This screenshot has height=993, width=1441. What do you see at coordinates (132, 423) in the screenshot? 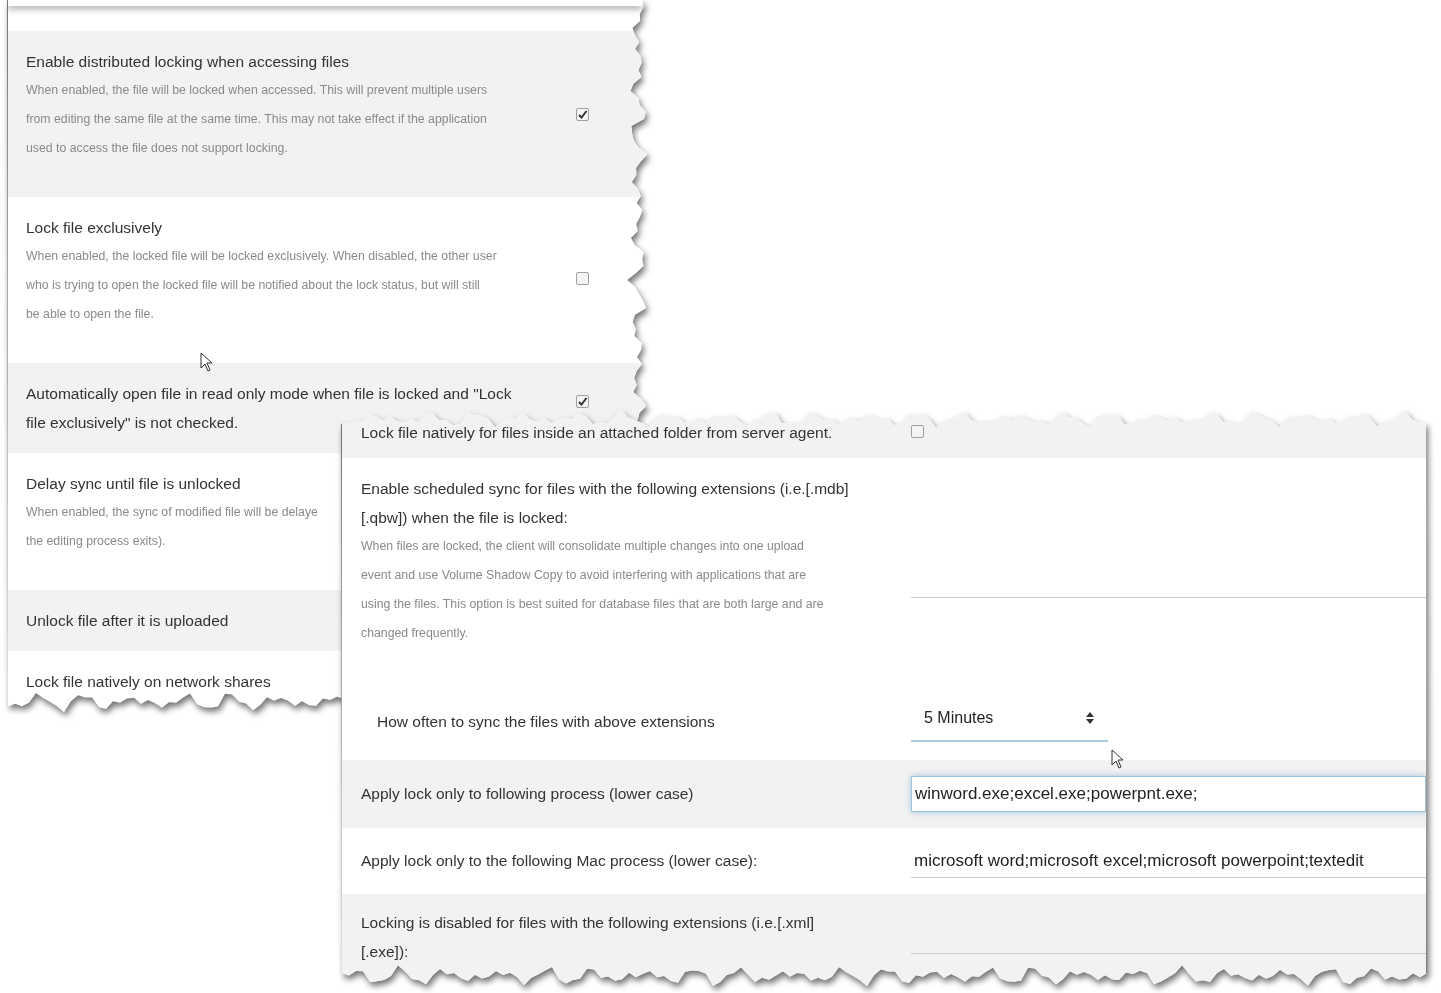
I see `setting-label: file exclusively" is not checked.` at bounding box center [132, 423].